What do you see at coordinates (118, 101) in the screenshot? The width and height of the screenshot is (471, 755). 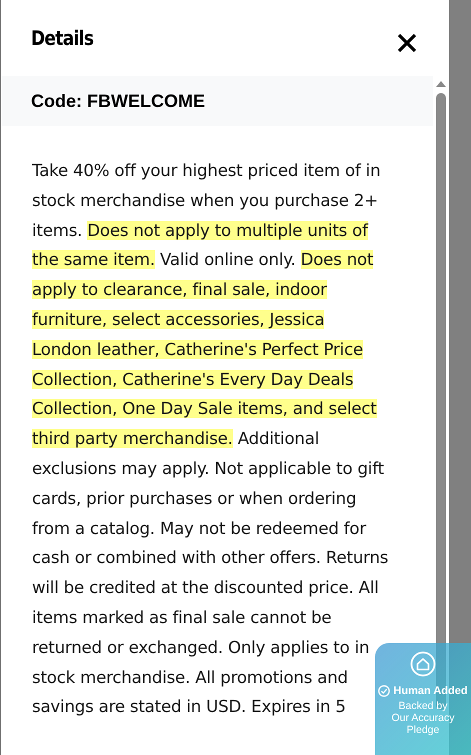 I see `promo-code: Code: FBWELCOME` at bounding box center [118, 101].